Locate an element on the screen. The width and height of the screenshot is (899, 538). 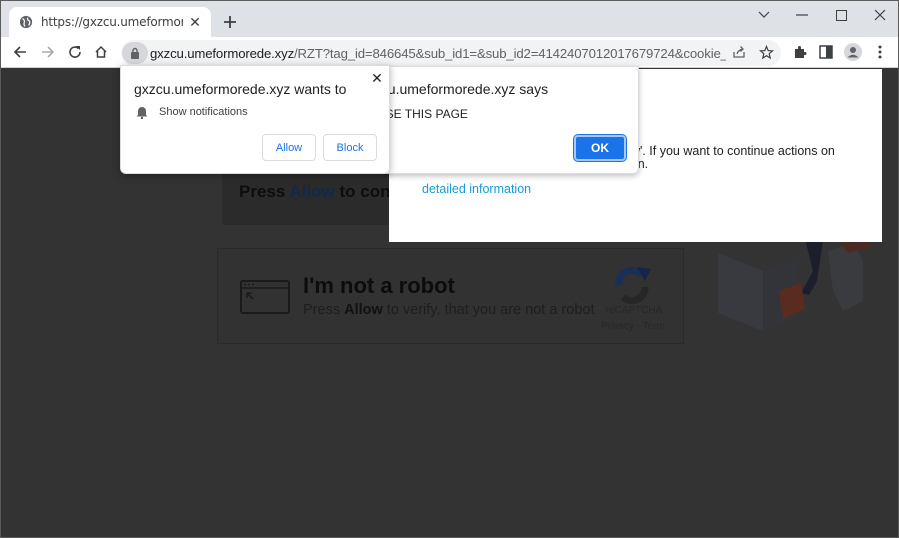
modal-text-line1: ow'. If you want to continue actions on is located at coordinates (729, 151).